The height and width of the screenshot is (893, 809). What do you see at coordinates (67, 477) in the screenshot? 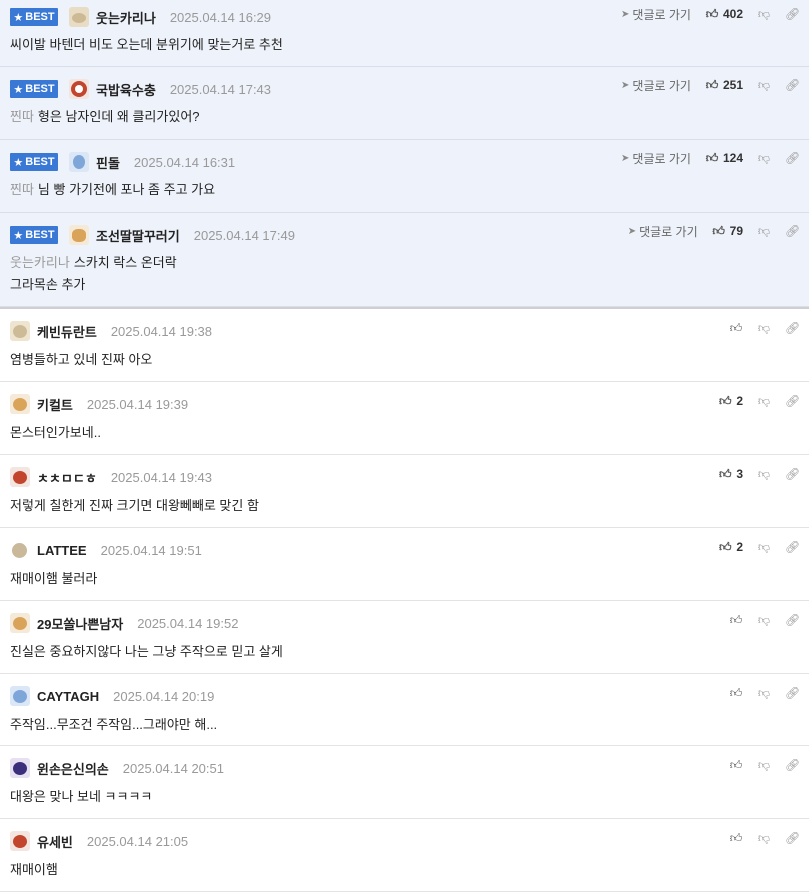
I see `comment-author: ㅊㅊㅁㄷㅎ` at bounding box center [67, 477].